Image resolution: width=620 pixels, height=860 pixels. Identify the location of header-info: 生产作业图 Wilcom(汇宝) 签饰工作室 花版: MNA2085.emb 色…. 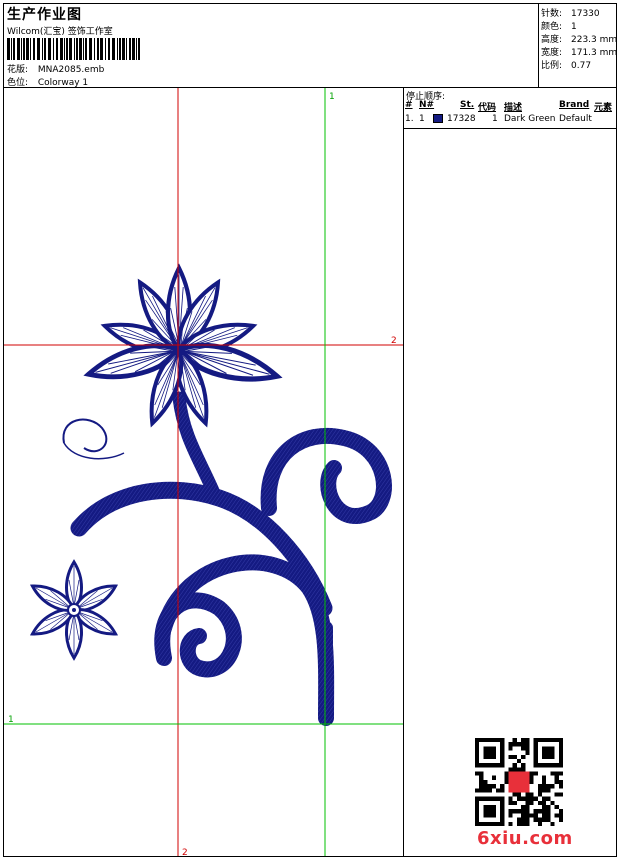
(271, 46).